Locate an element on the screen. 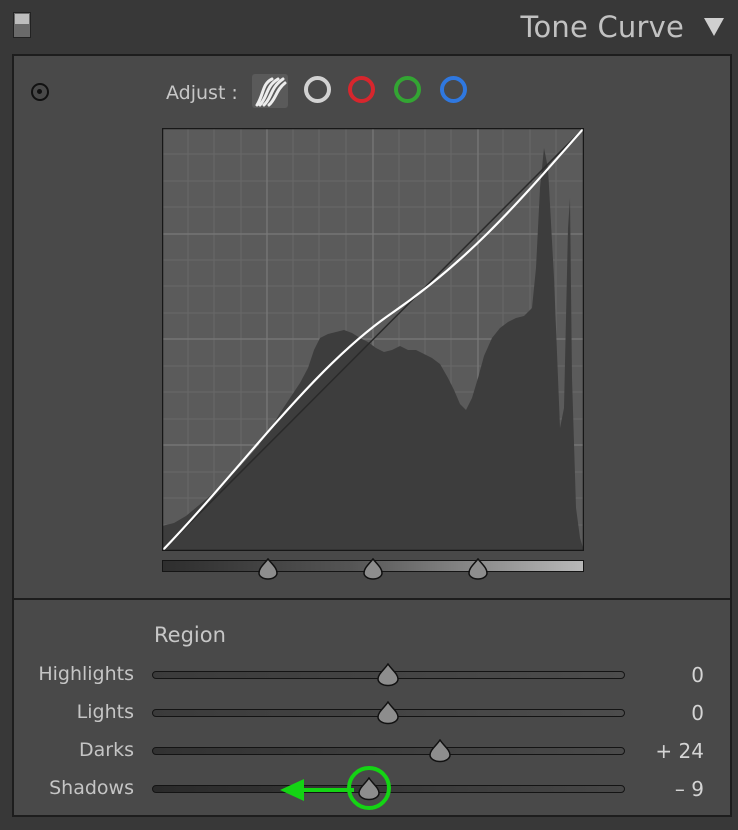 Image resolution: width=738 pixels, height=830 pixels. panel-toggle-icon is located at coordinates (22, 25).